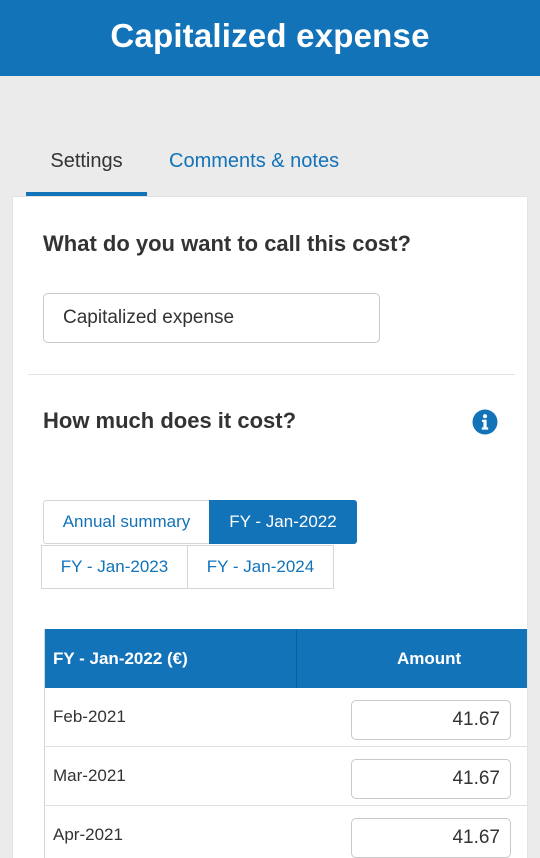 Image resolution: width=540 pixels, height=858 pixels. I want to click on app-header: Capitalized expense, so click(270, 38).